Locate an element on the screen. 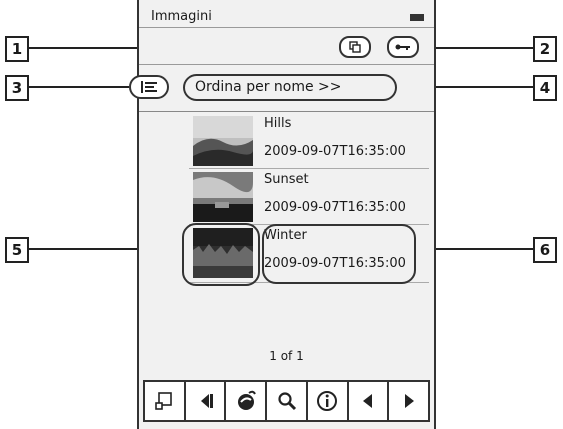 The image size is (563, 429). battery-icon is located at coordinates (417, 17).